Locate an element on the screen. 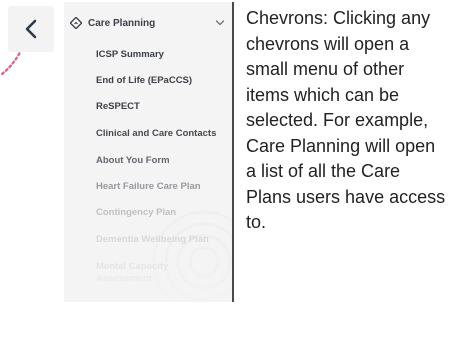 This screenshot has height=342, width=450. chevron-left-icon is located at coordinates (31, 29).